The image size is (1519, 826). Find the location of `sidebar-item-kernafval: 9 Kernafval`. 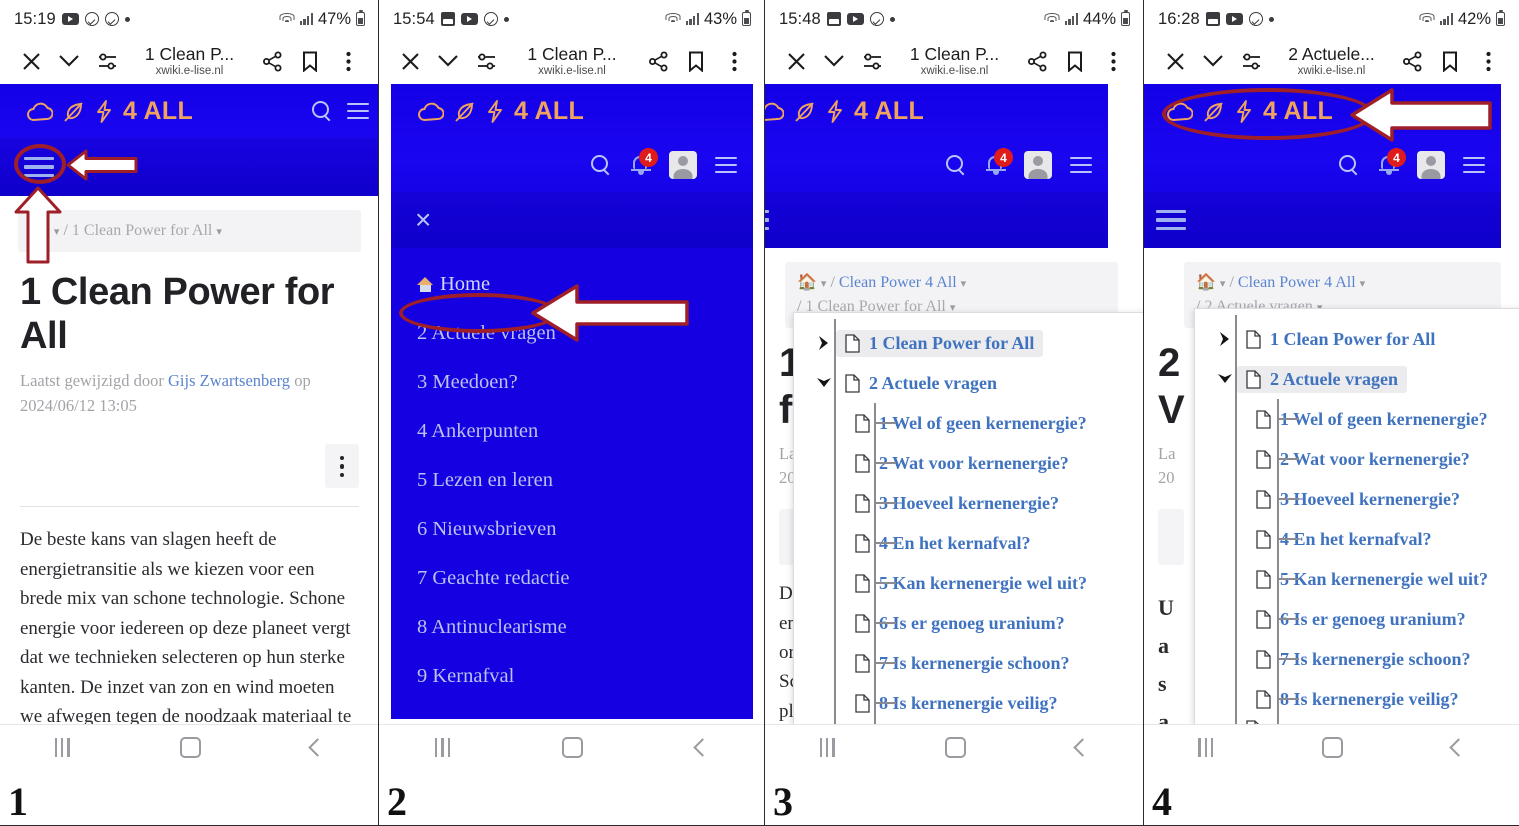

sidebar-item-kernafval: 9 Kernafval is located at coordinates (572, 676).